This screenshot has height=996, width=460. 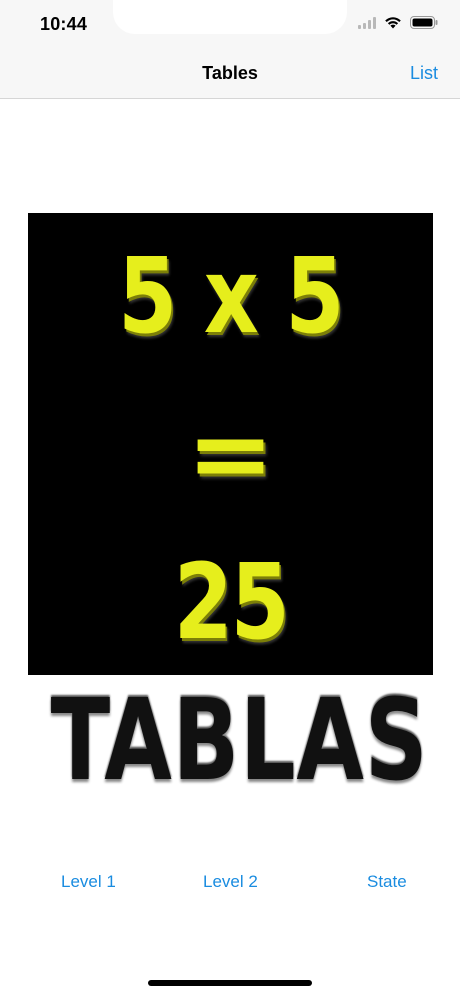 I want to click on list-button: List, so click(x=424, y=73).